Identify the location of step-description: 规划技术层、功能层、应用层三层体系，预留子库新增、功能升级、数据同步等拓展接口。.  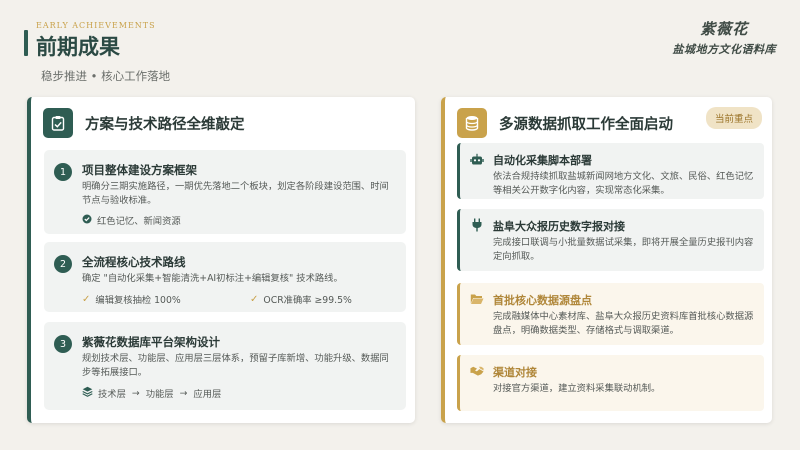
(235, 365).